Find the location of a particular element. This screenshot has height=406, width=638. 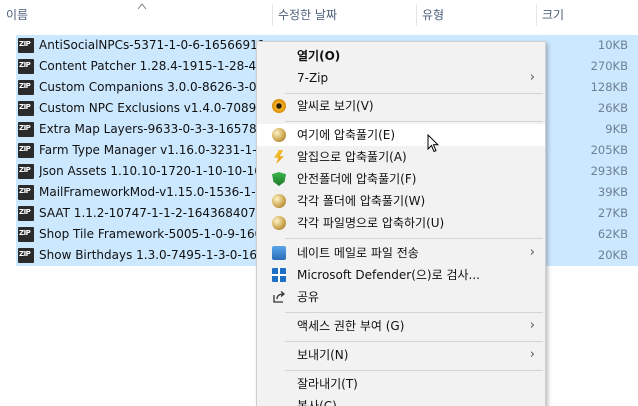

menu-item-open: 열기(O) is located at coordinates (401, 56).